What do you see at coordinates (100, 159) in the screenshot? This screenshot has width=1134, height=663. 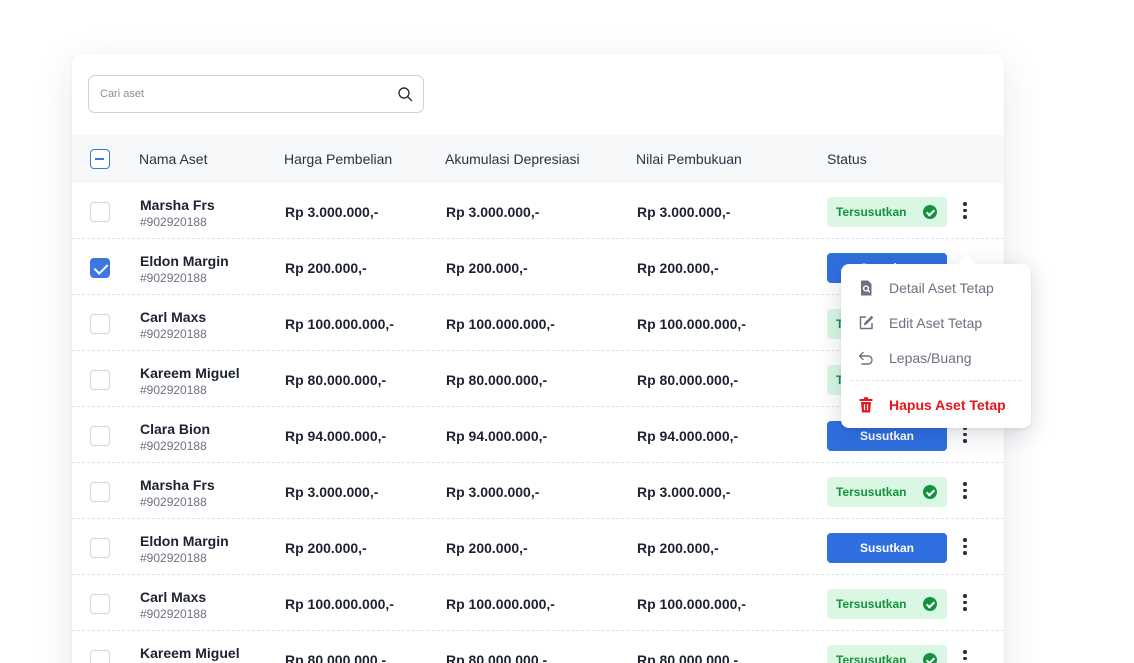 I see `select-all-checkbox` at bounding box center [100, 159].